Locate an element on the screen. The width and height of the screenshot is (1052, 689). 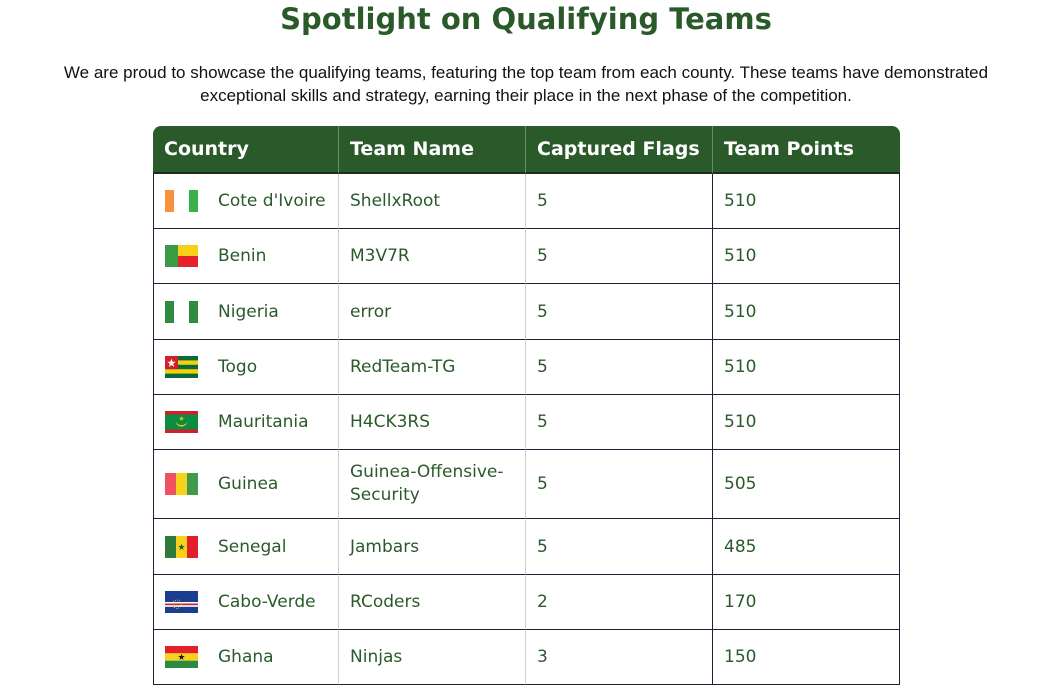
team-name-cell: RedTeam-TG is located at coordinates (432, 367).